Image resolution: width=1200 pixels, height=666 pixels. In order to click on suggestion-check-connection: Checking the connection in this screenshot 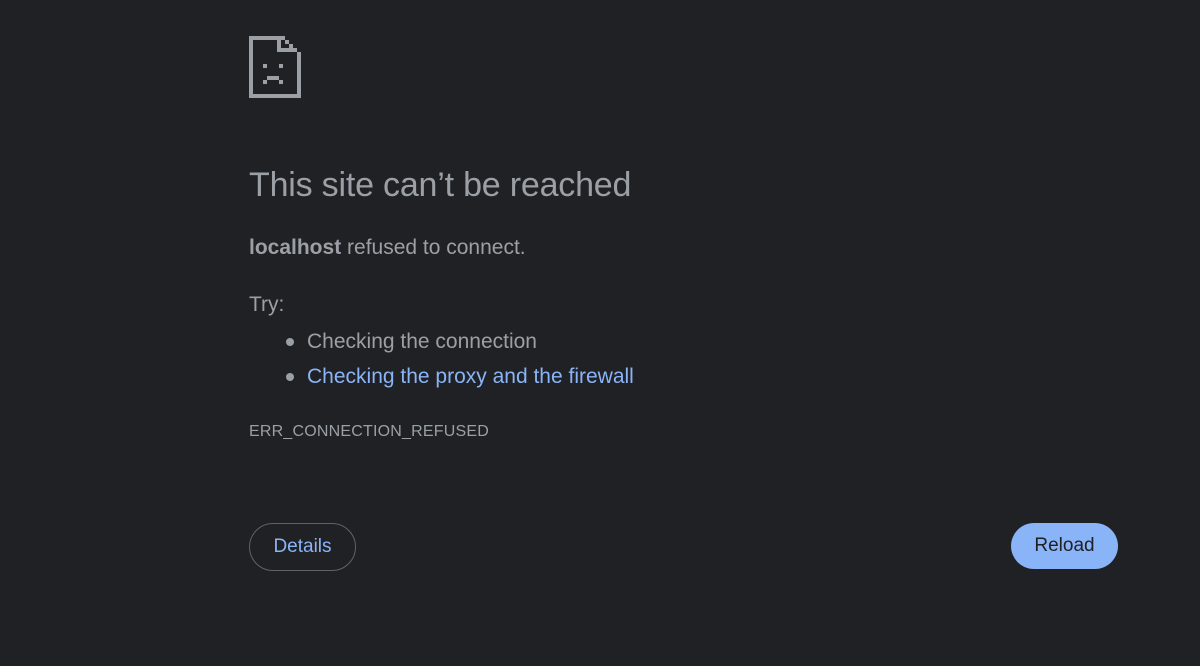, I will do `click(422, 341)`.